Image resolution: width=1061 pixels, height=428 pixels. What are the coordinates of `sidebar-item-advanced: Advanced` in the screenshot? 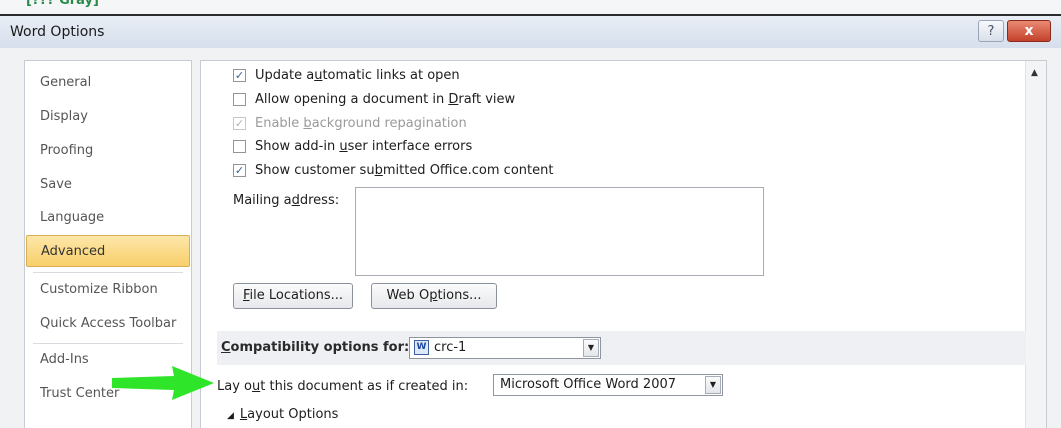 It's located at (108, 251).